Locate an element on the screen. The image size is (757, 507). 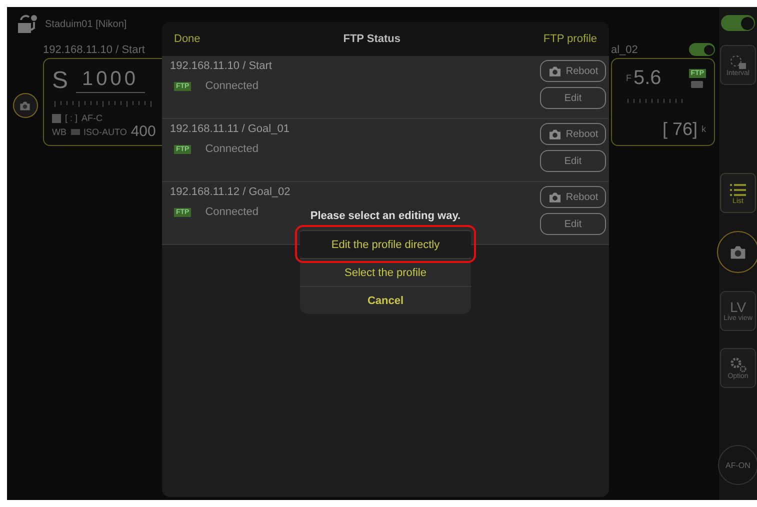
group-name: Staduim01 [Nikon] is located at coordinates (86, 24).